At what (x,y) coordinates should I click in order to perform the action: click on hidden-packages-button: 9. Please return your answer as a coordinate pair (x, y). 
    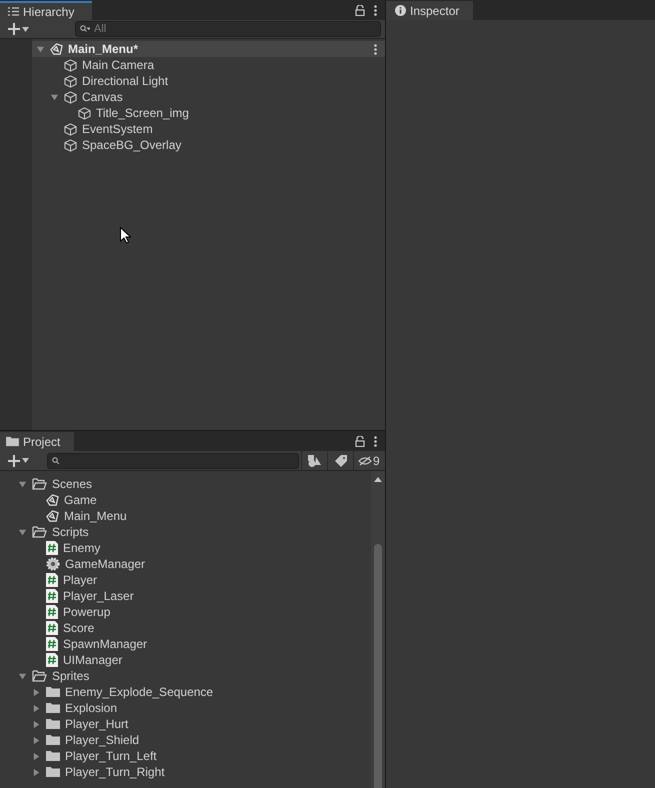
    Looking at the image, I should click on (368, 460).